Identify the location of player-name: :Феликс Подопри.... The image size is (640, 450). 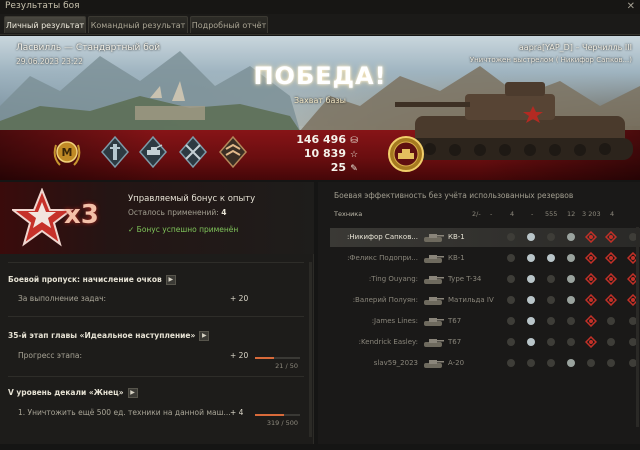
(382, 258).